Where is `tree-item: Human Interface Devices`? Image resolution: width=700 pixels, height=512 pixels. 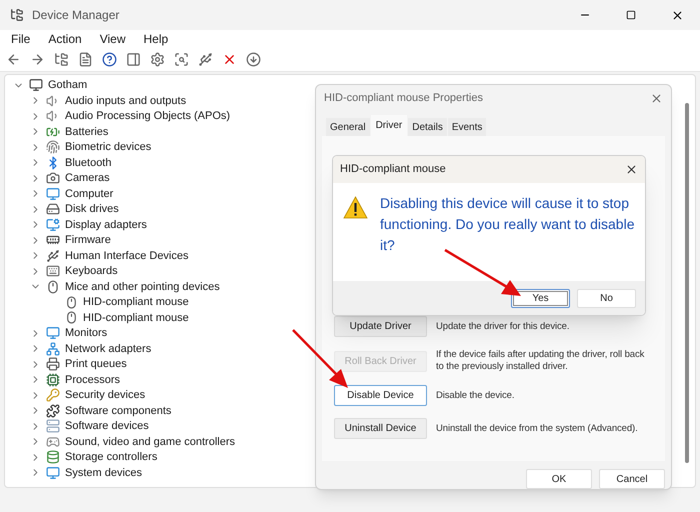
tree-item: Human Interface Devices is located at coordinates (126, 256).